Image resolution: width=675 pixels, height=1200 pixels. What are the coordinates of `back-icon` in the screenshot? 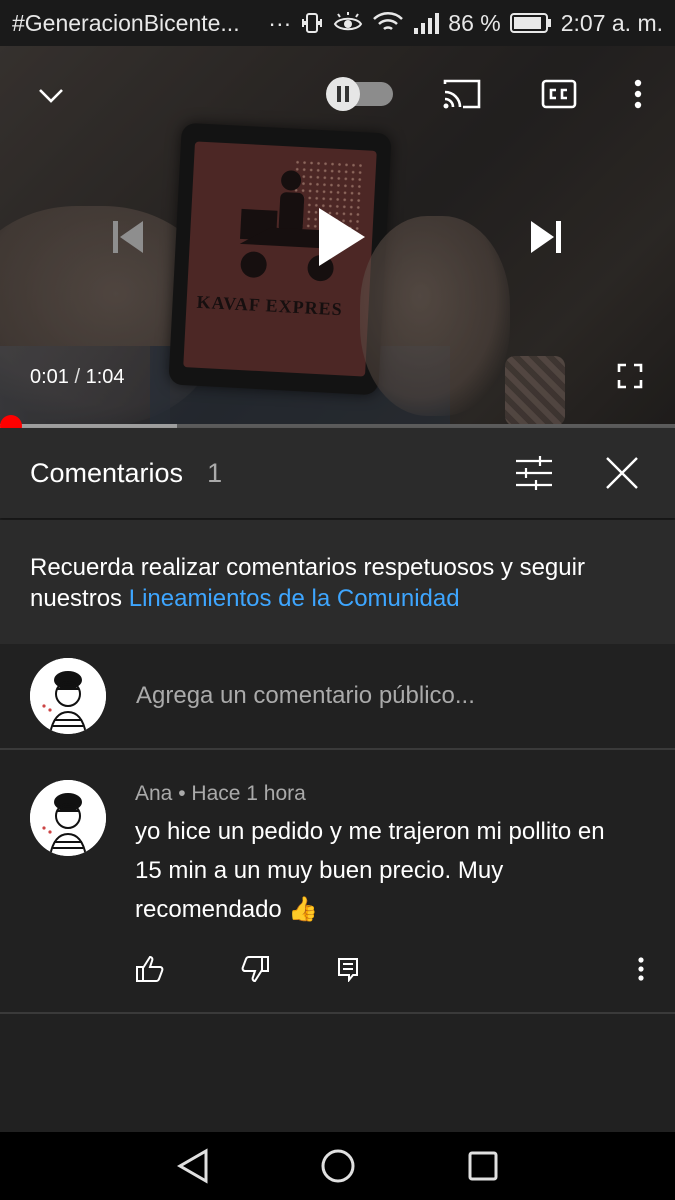 It's located at (191, 1166).